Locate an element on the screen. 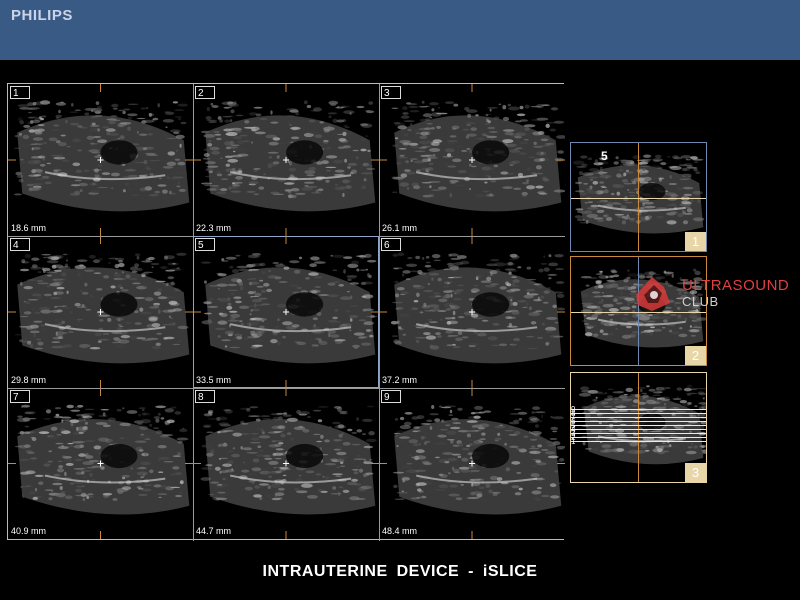 The image size is (800, 600). slice-tile-9: 9 48.4 mm is located at coordinates (472, 463).